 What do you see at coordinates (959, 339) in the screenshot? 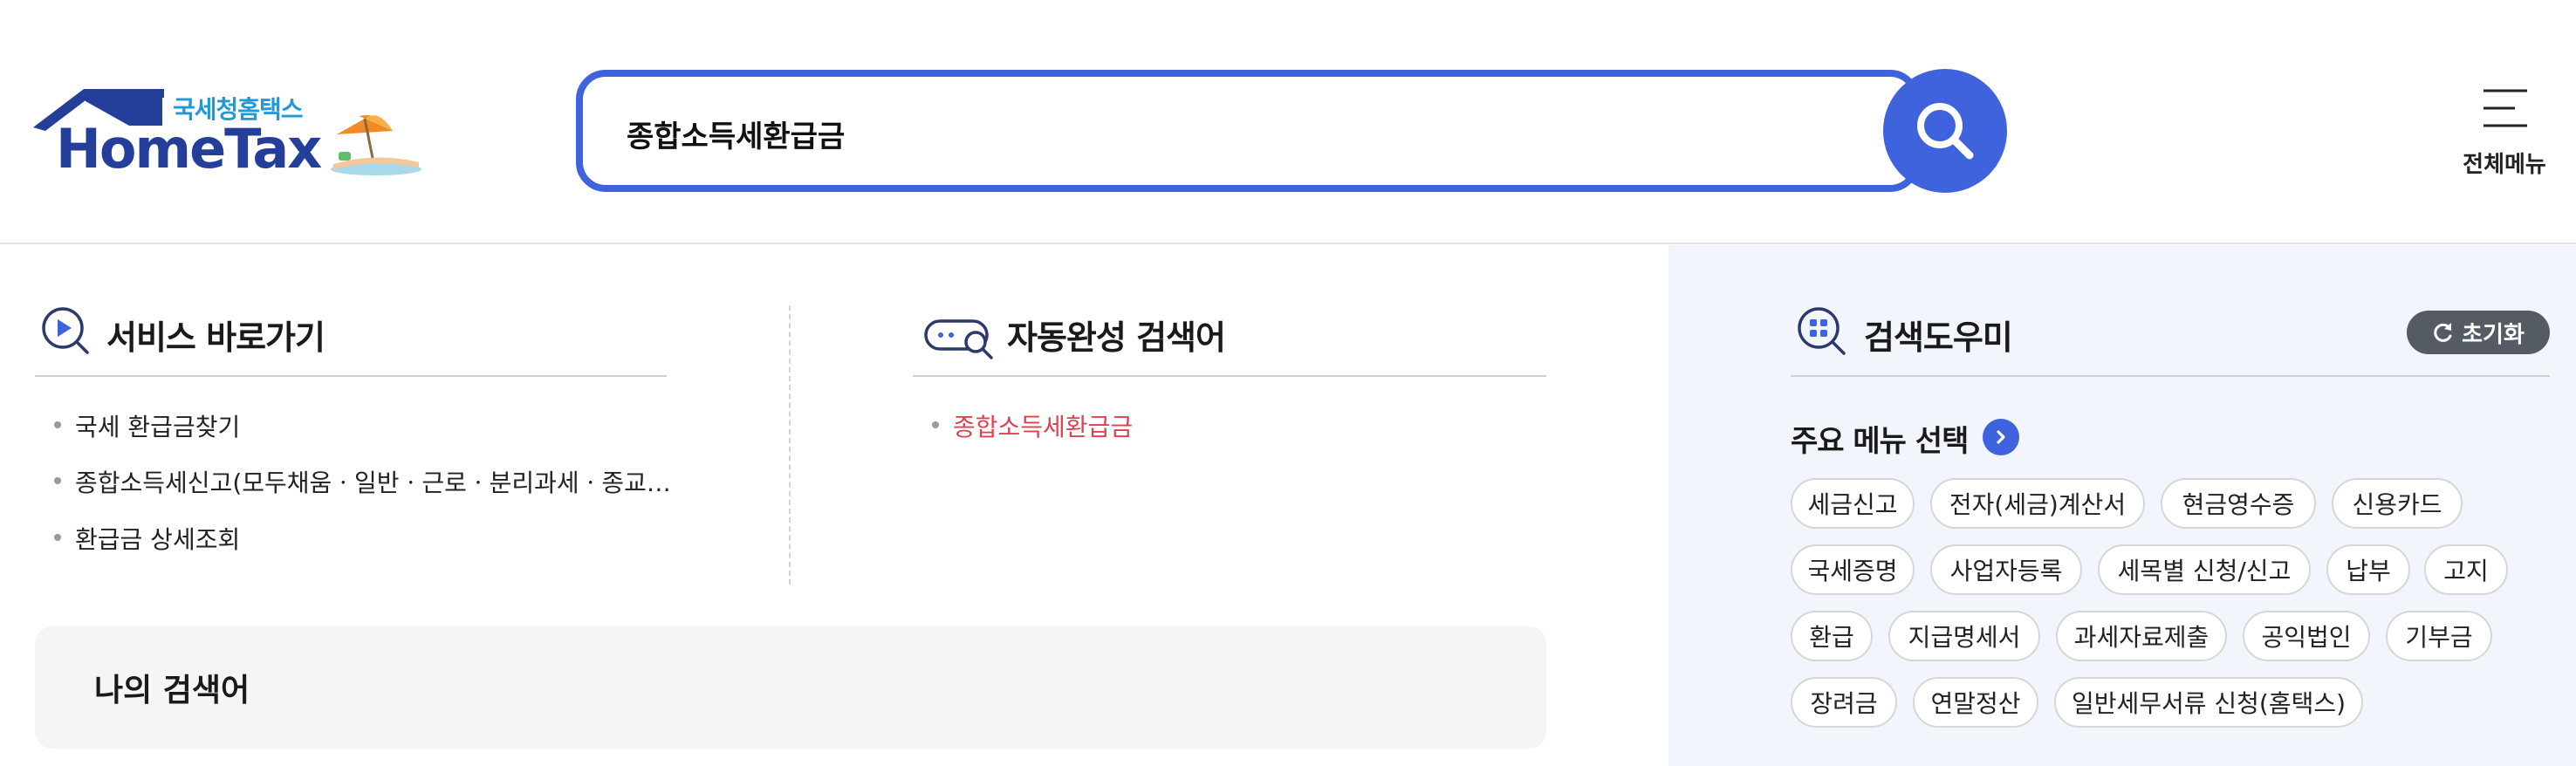
I see `autocomplete-search-icon` at bounding box center [959, 339].